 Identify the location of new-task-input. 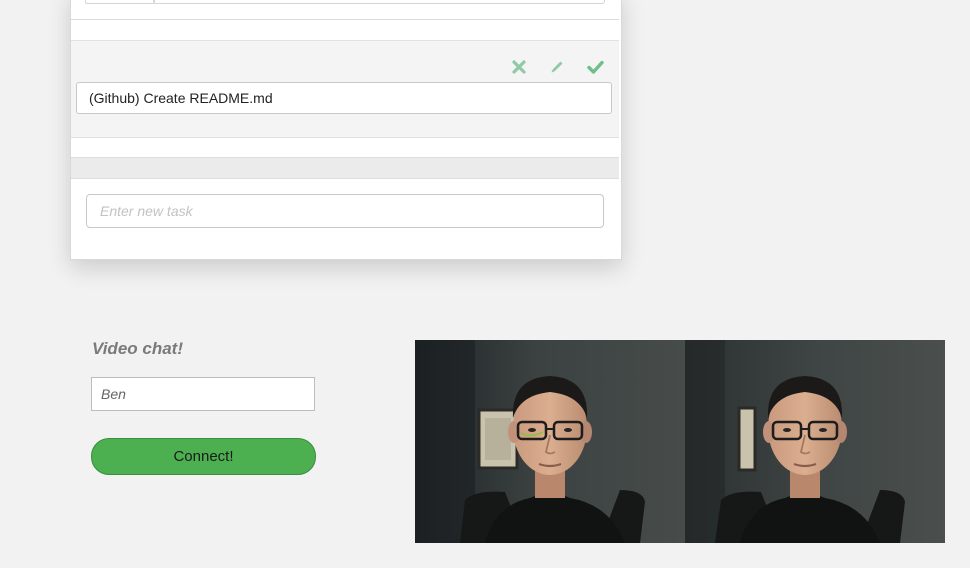
(345, 211).